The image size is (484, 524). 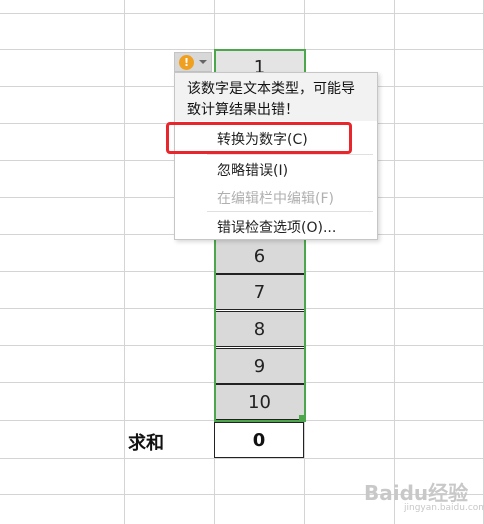 I want to click on data-cell-10: 10, so click(x=259, y=402).